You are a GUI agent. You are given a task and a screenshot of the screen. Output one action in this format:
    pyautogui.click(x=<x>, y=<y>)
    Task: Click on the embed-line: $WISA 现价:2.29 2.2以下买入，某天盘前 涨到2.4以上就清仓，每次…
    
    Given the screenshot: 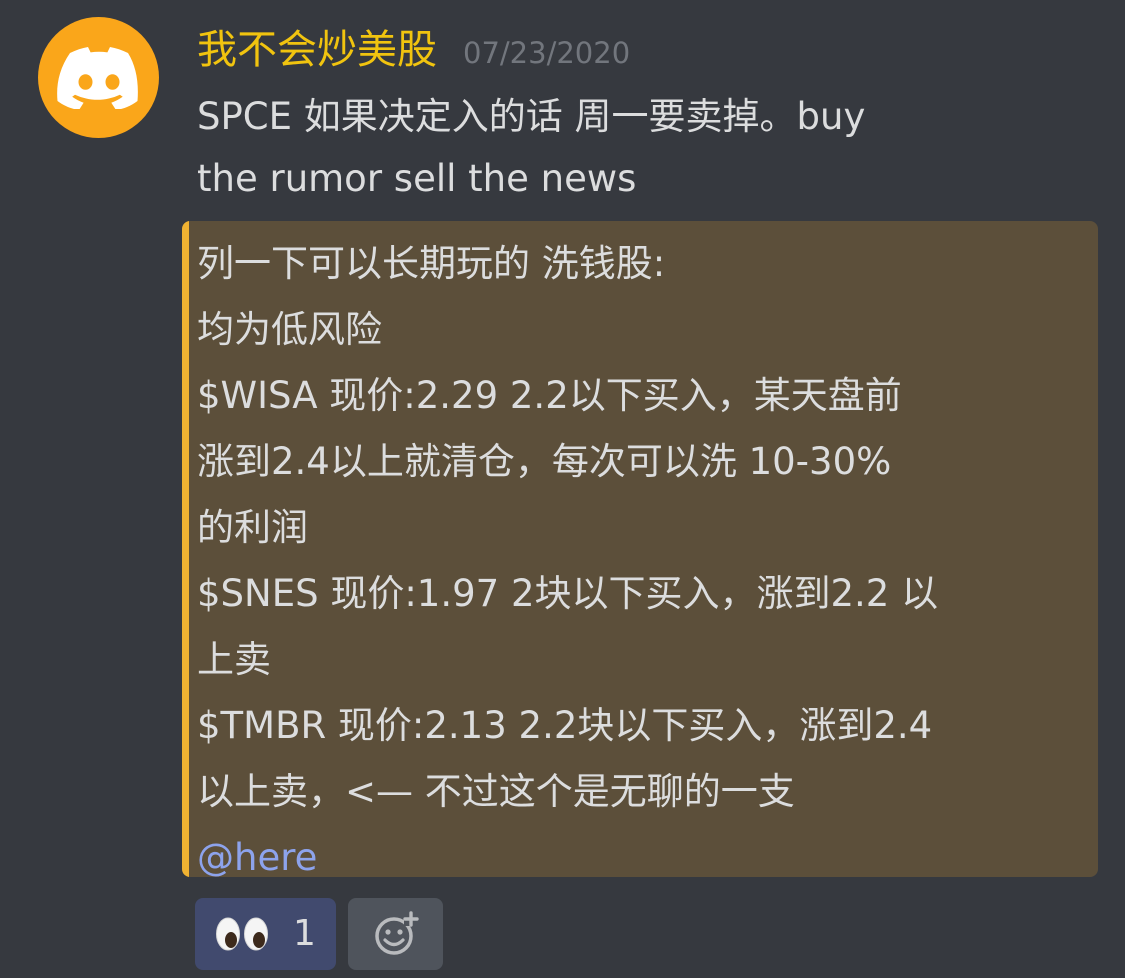 What is the action you would take?
    pyautogui.click(x=549, y=461)
    